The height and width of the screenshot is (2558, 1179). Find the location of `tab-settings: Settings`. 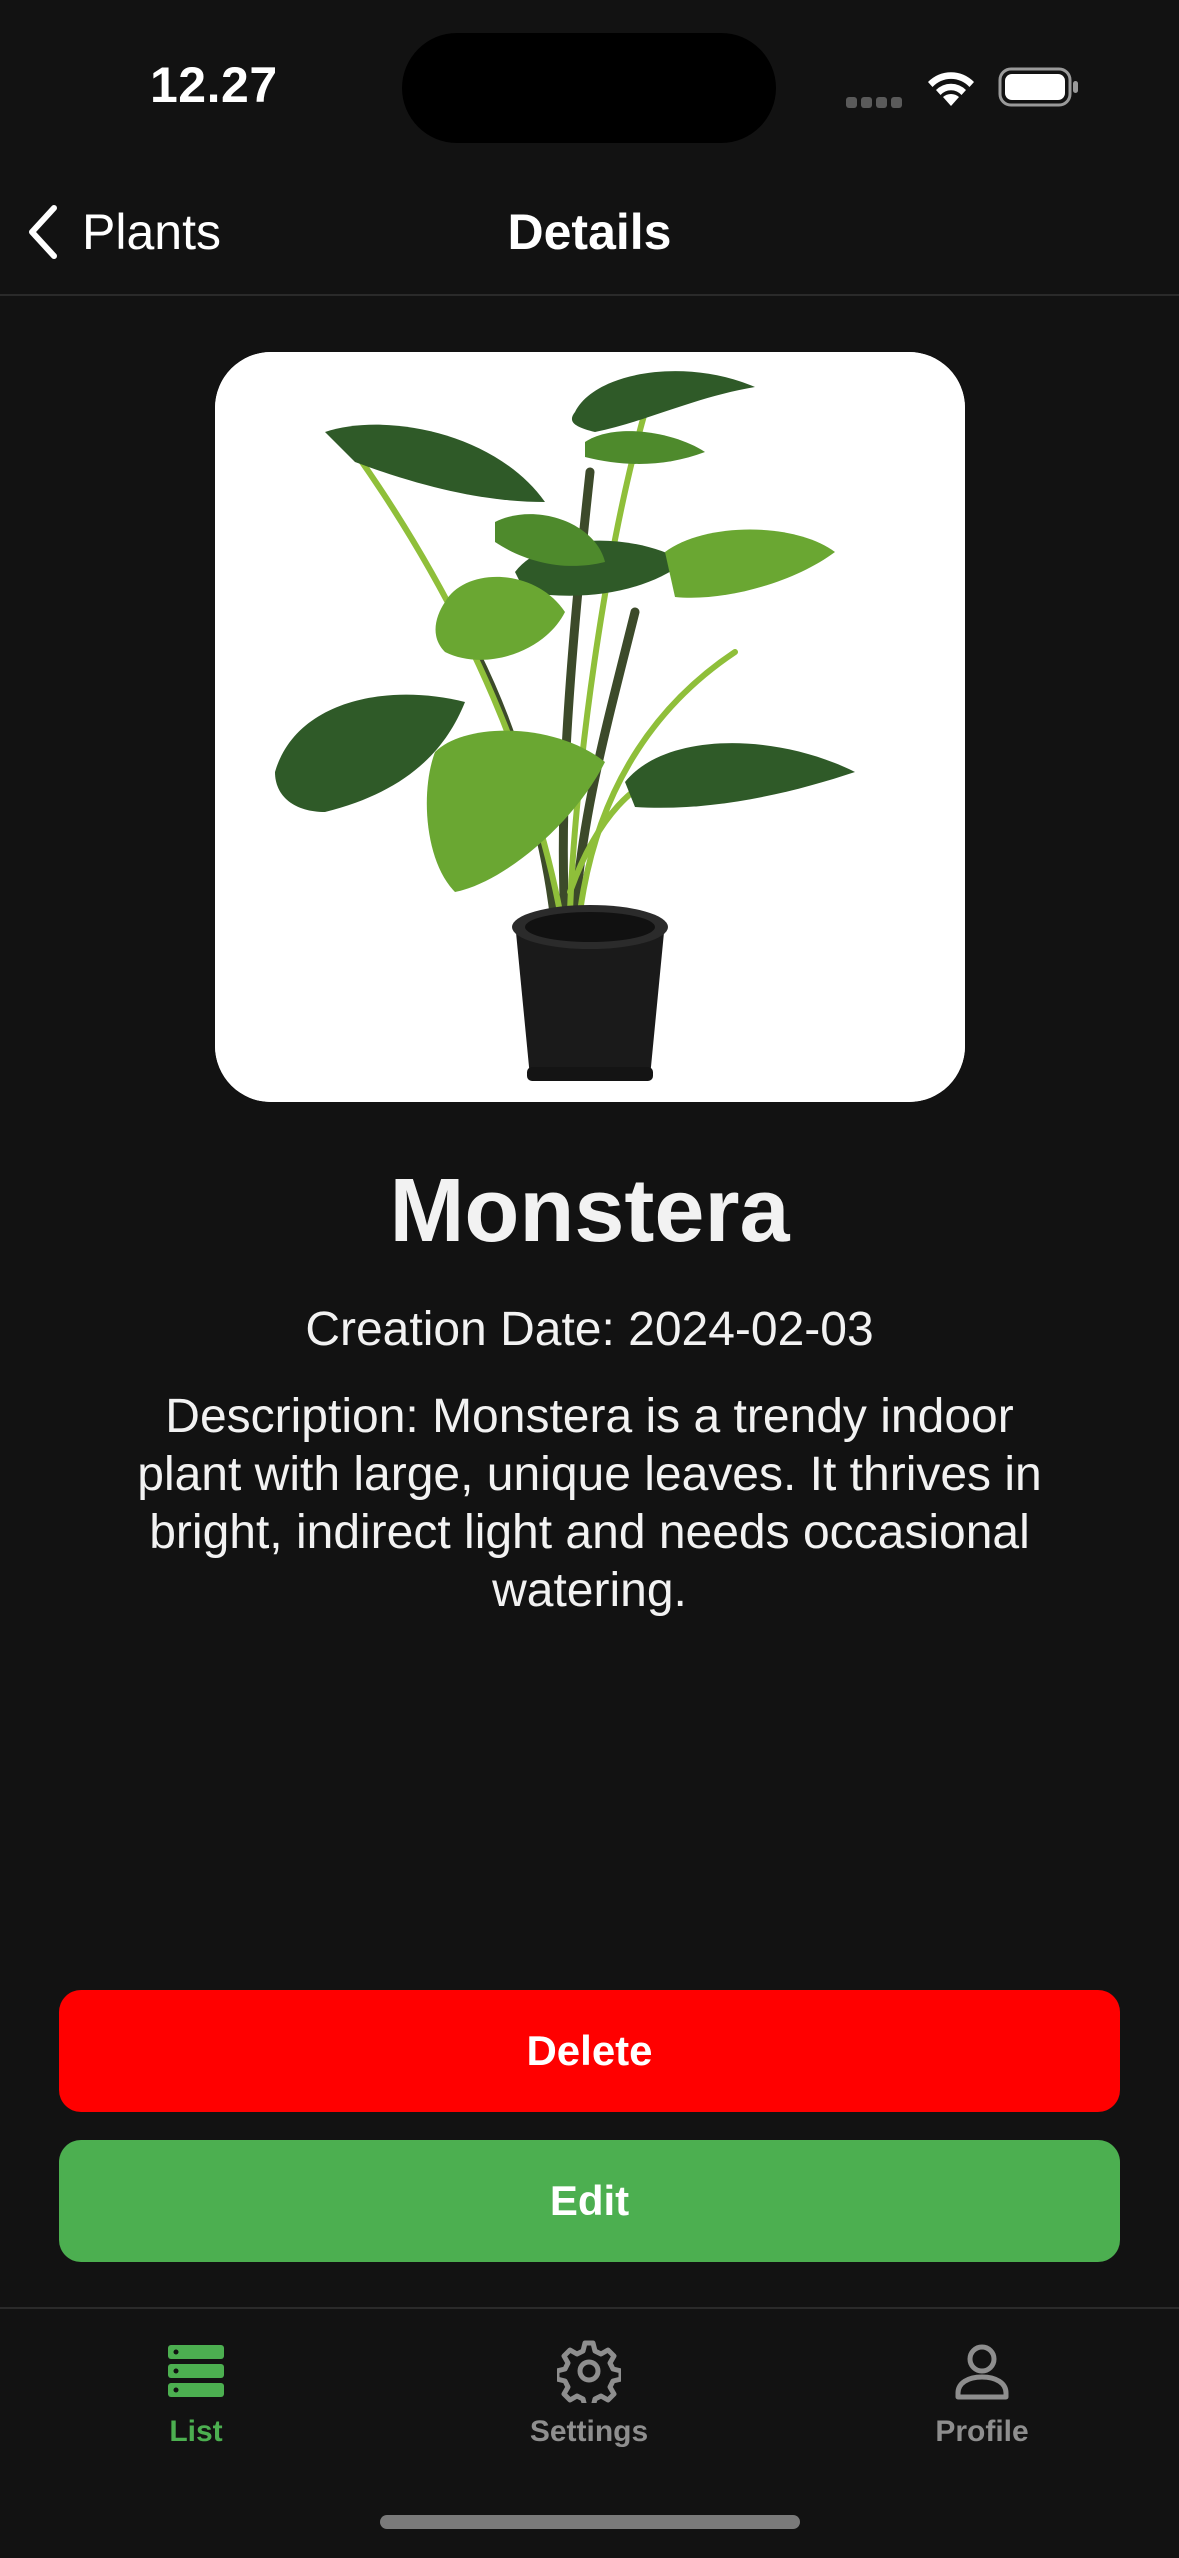

tab-settings: Settings is located at coordinates (589, 2409).